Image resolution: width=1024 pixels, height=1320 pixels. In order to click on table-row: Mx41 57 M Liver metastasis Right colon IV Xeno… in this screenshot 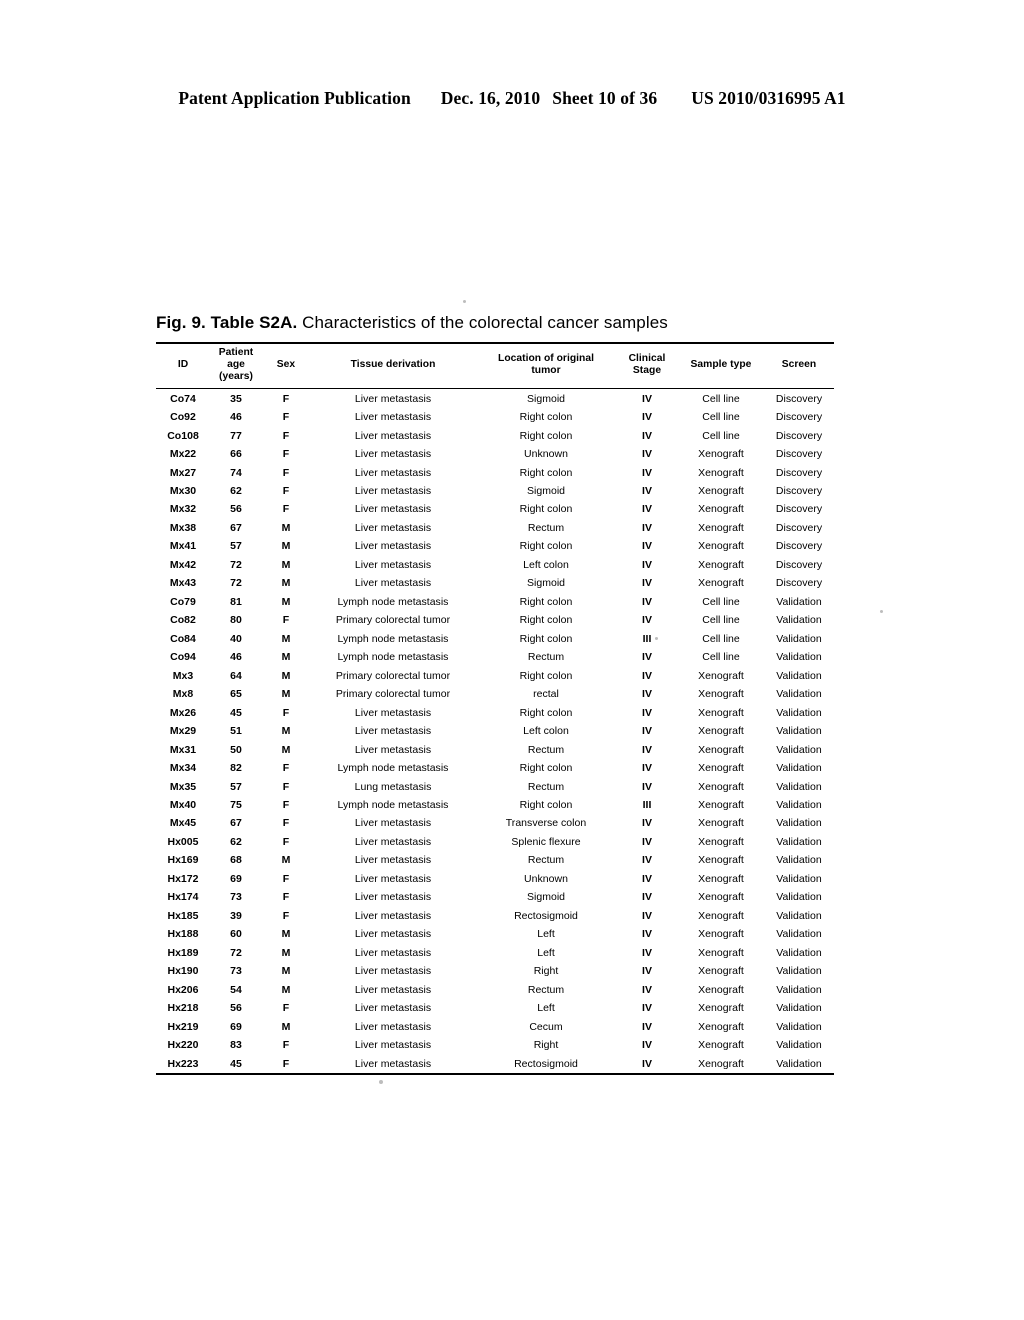, I will do `click(495, 546)`.